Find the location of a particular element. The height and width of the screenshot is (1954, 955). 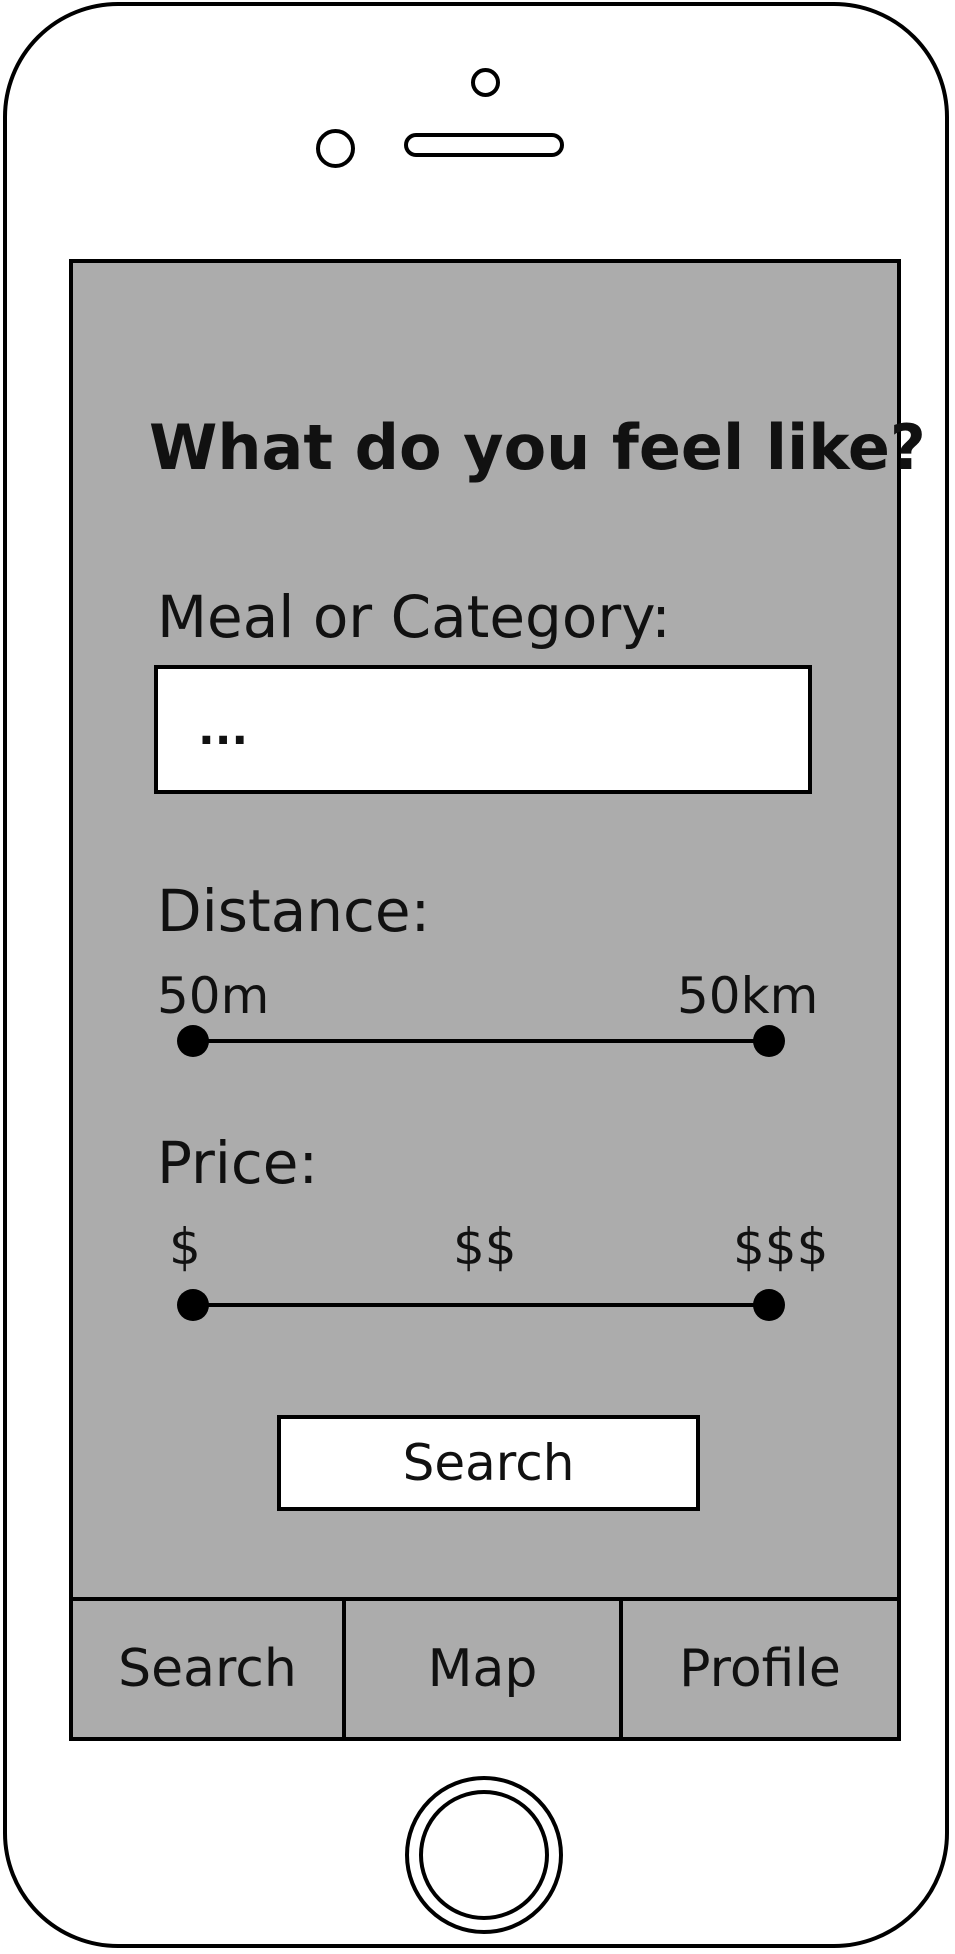

price-tick-mid: $$ is located at coordinates (485, 1247).